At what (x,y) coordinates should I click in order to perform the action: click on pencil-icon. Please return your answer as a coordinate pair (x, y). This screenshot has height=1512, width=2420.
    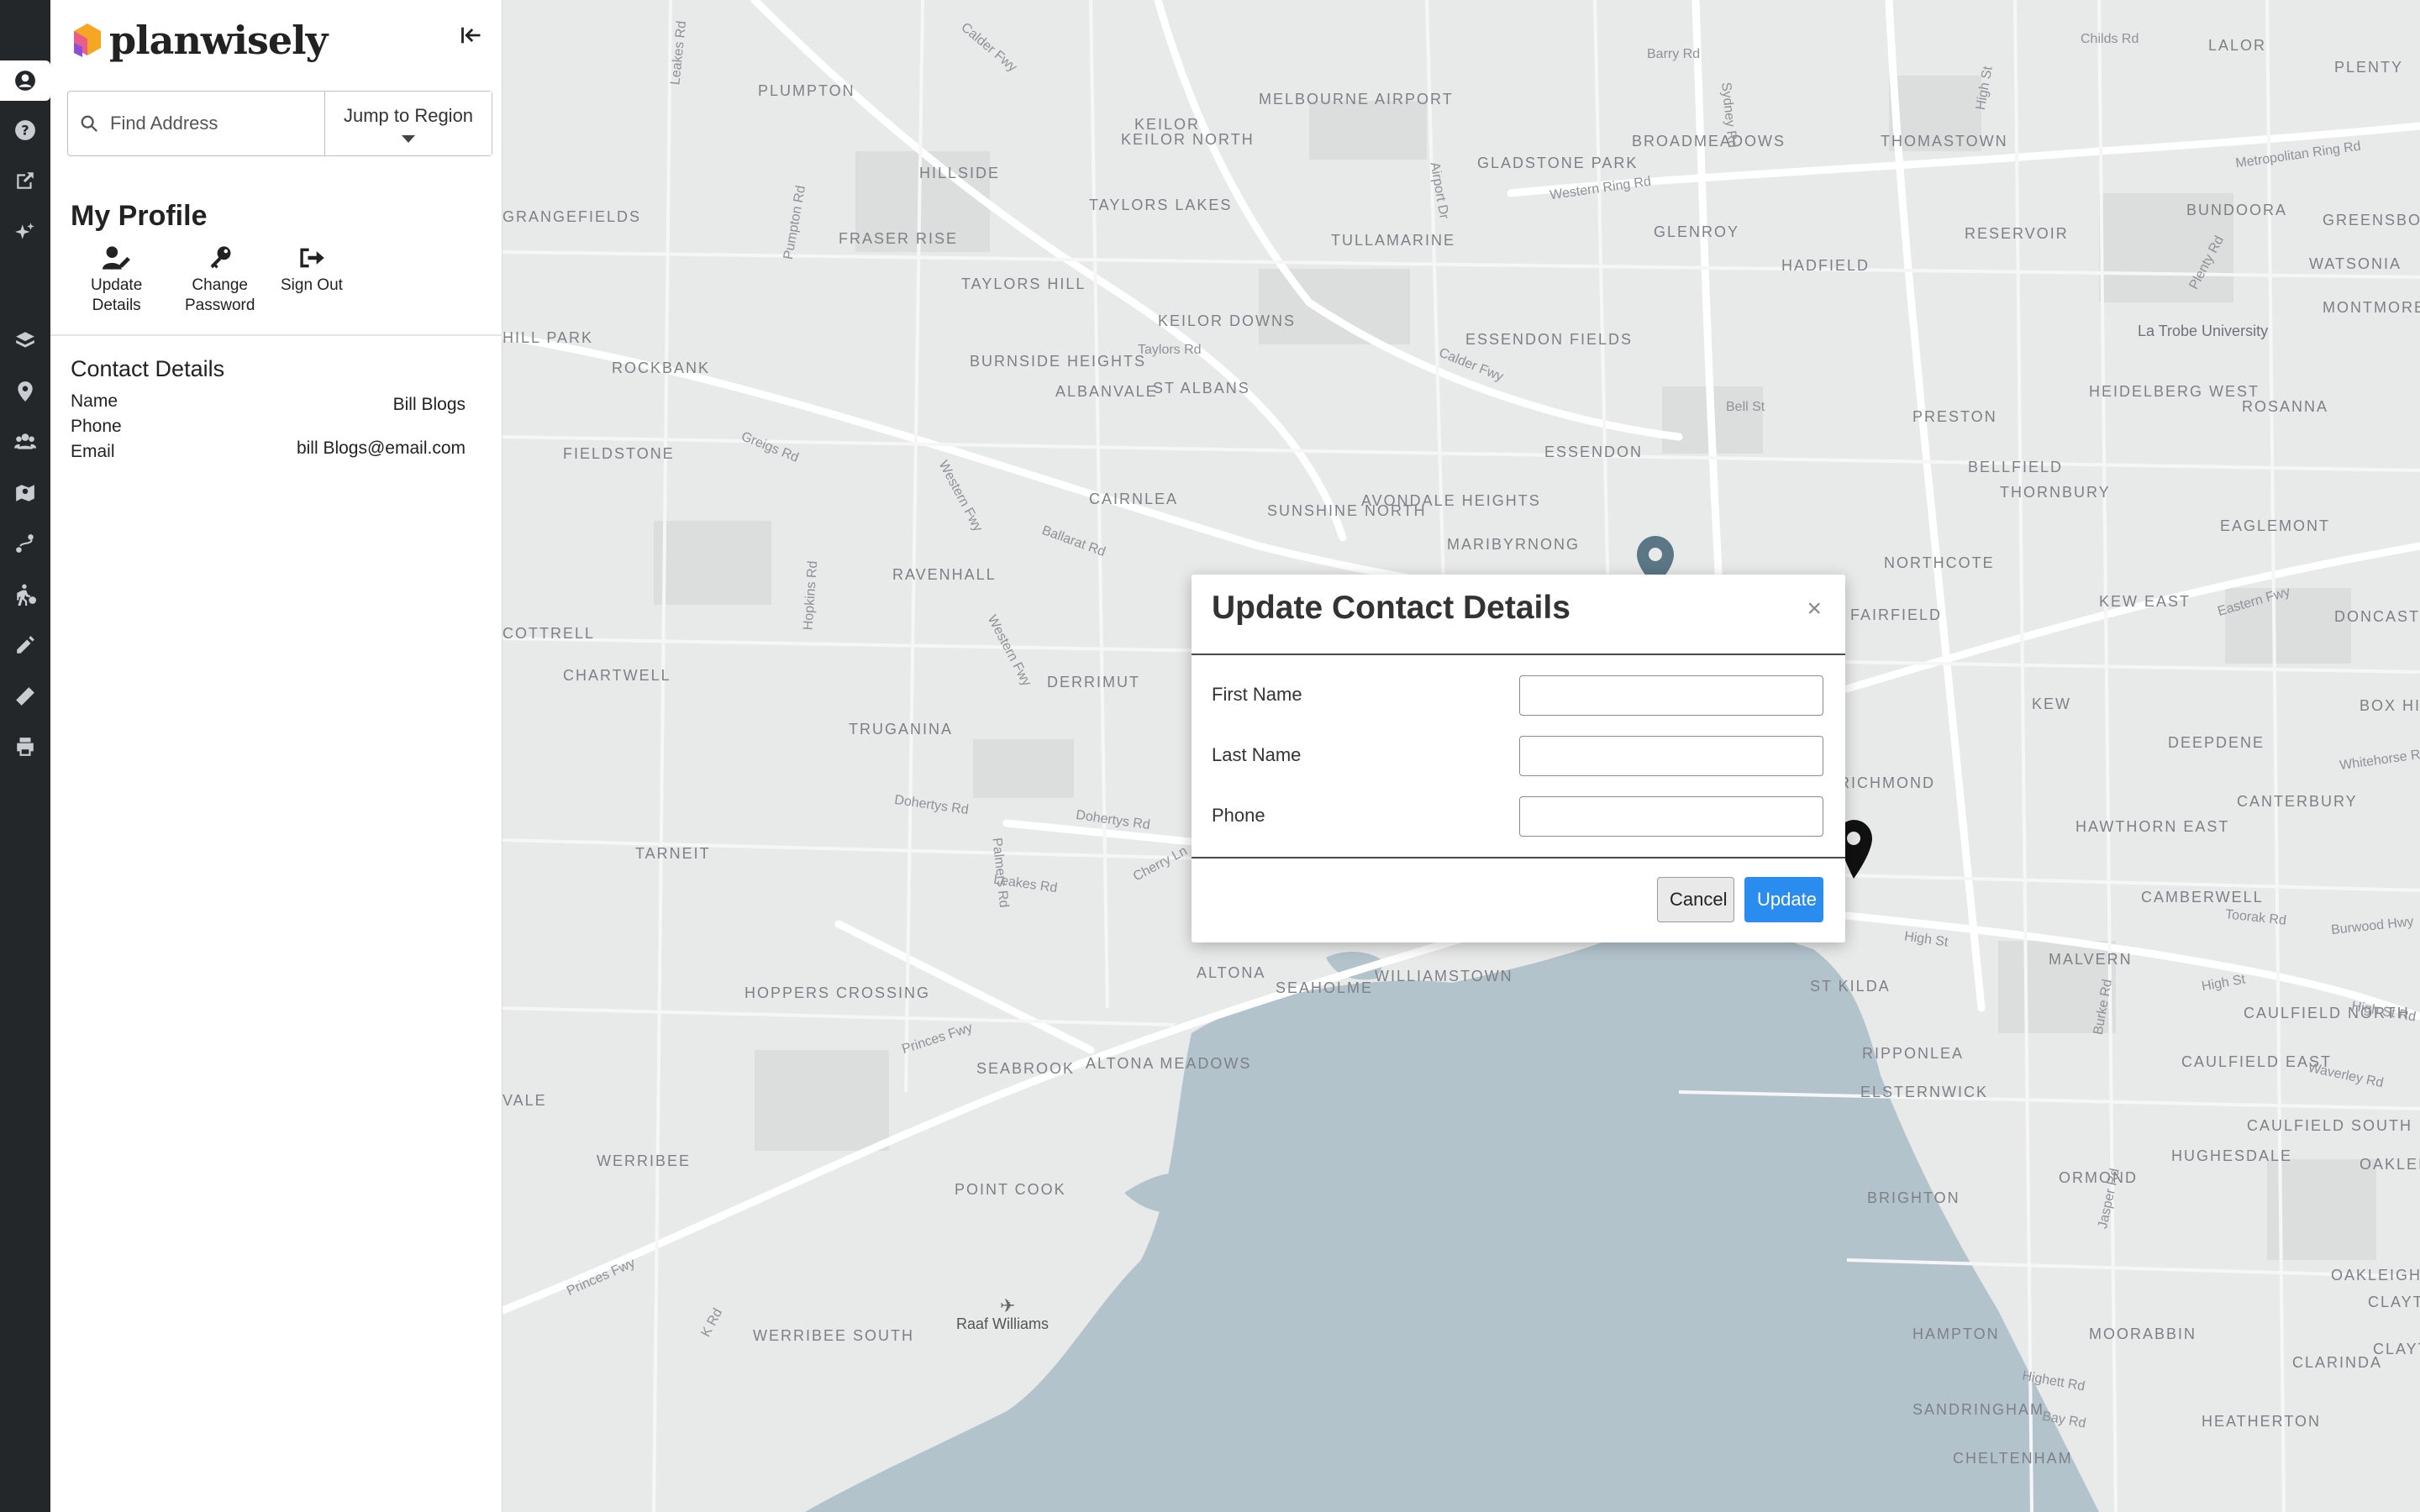
    Looking at the image, I should click on (25, 645).